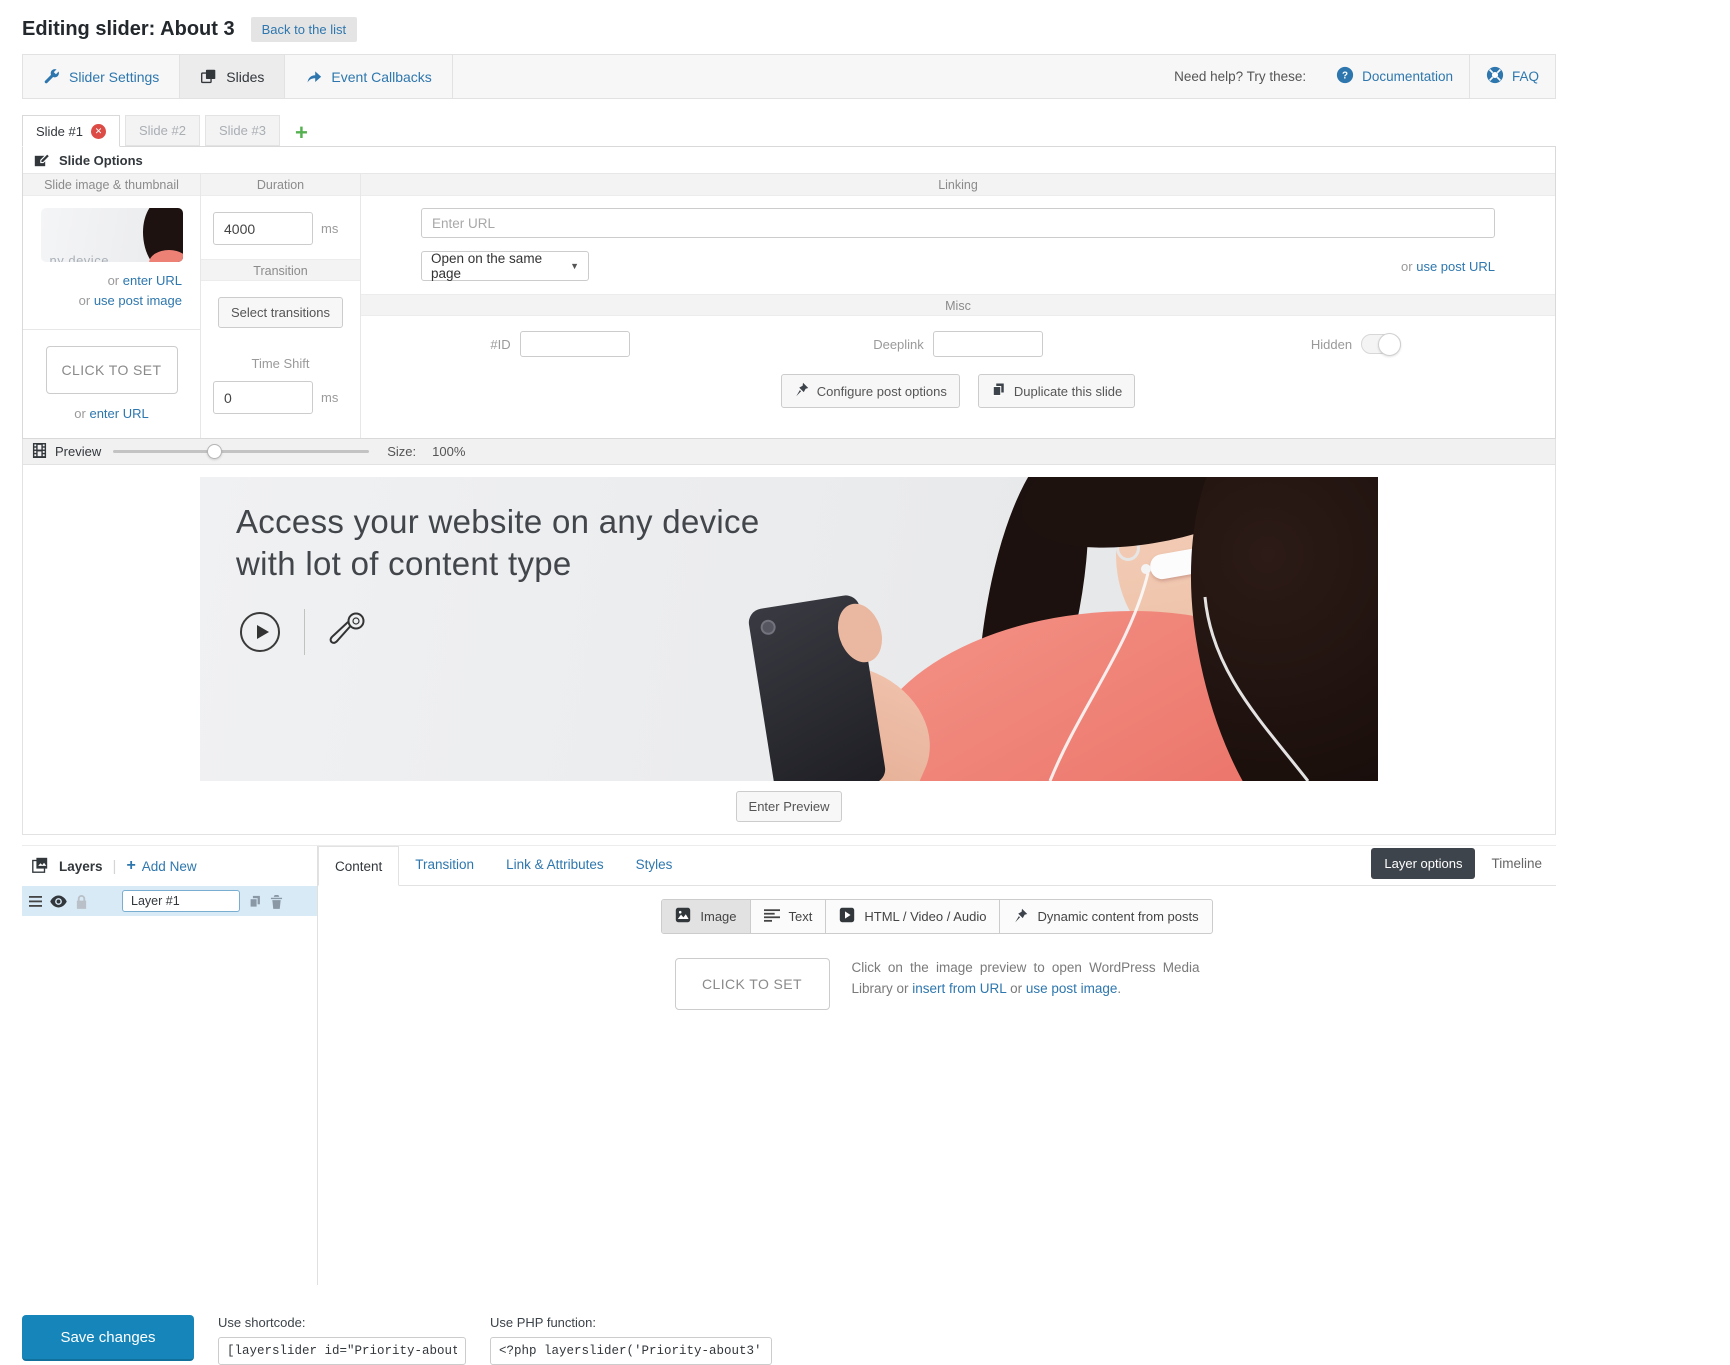 The image size is (1730, 1365). I want to click on back-to-list-button: Back to the list, so click(304, 29).